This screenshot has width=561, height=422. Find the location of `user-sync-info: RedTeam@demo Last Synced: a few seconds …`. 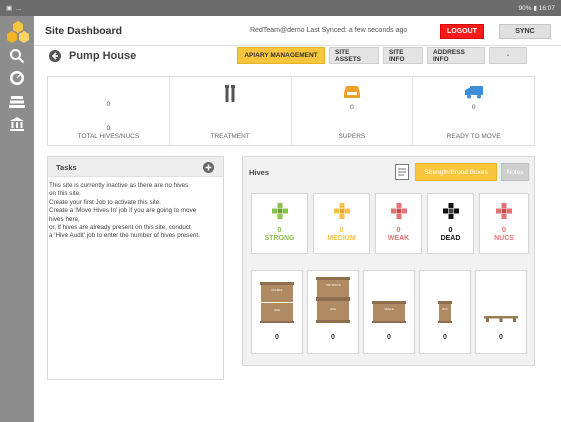

user-sync-info: RedTeam@demo Last Synced: a few seconds … is located at coordinates (329, 30).